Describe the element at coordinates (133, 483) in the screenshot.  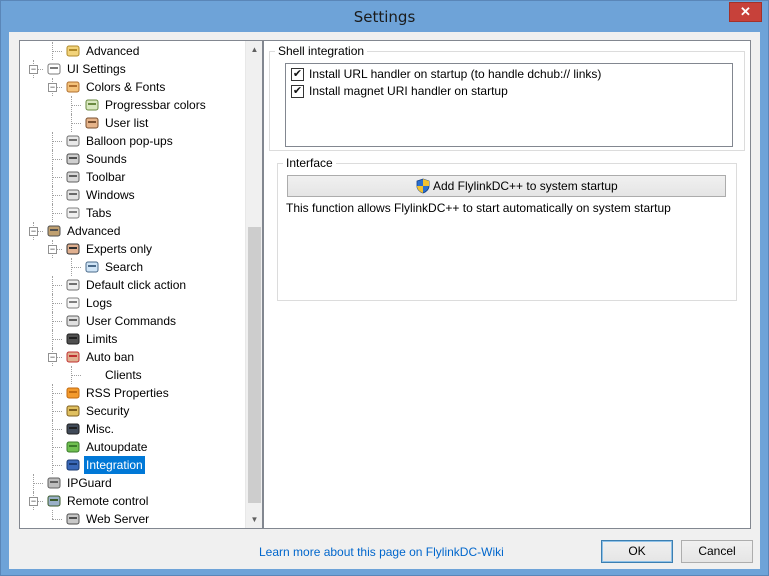
I see `tree-item-ipguard: IPGuard` at that location.